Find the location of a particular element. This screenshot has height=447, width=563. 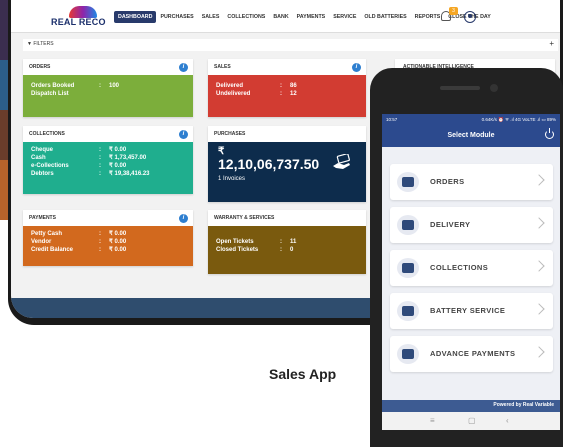

module-label: ADVANCE PAYMENTS is located at coordinates (473, 353).